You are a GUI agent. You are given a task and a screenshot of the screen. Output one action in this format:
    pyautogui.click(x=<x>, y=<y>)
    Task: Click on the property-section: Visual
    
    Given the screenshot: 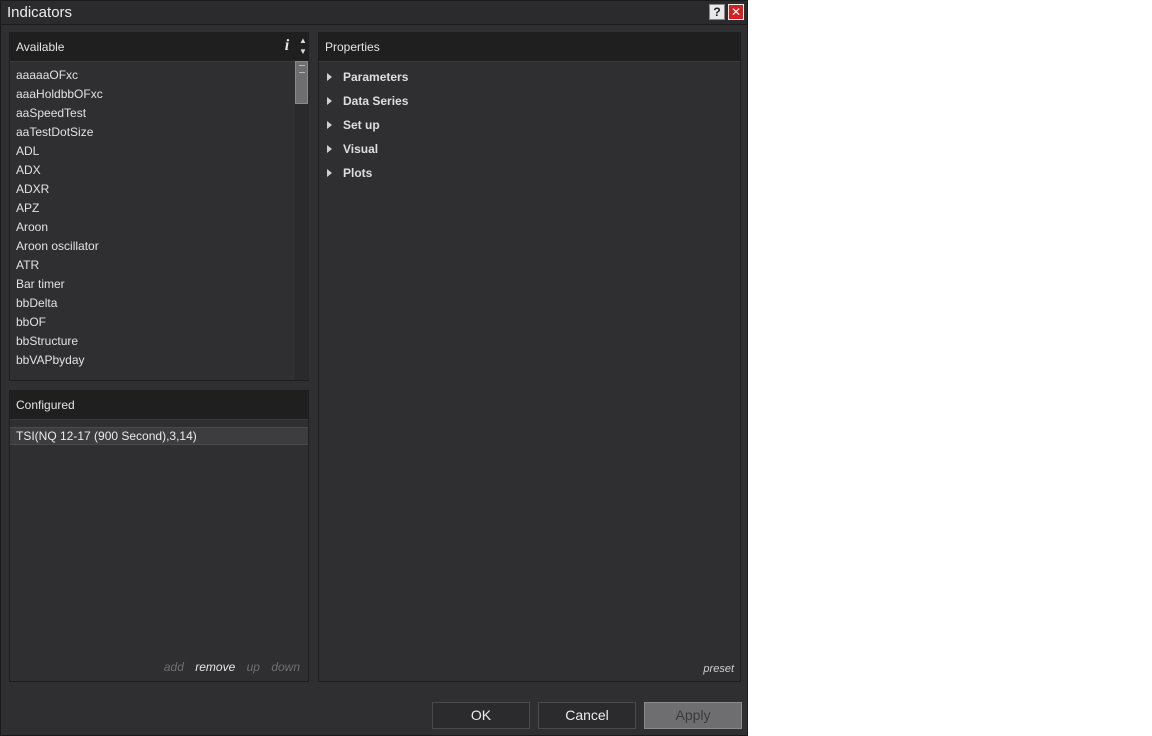 What is the action you would take?
    pyautogui.click(x=363, y=153)
    